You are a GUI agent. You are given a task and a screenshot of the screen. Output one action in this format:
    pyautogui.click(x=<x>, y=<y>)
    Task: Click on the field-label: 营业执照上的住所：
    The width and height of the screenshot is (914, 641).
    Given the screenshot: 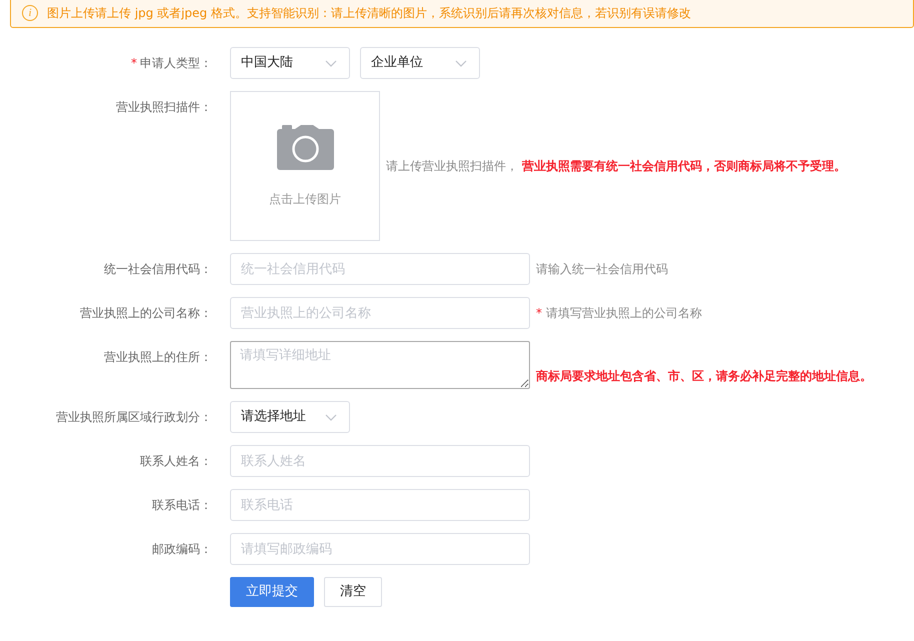 What is the action you would take?
    pyautogui.click(x=158, y=357)
    